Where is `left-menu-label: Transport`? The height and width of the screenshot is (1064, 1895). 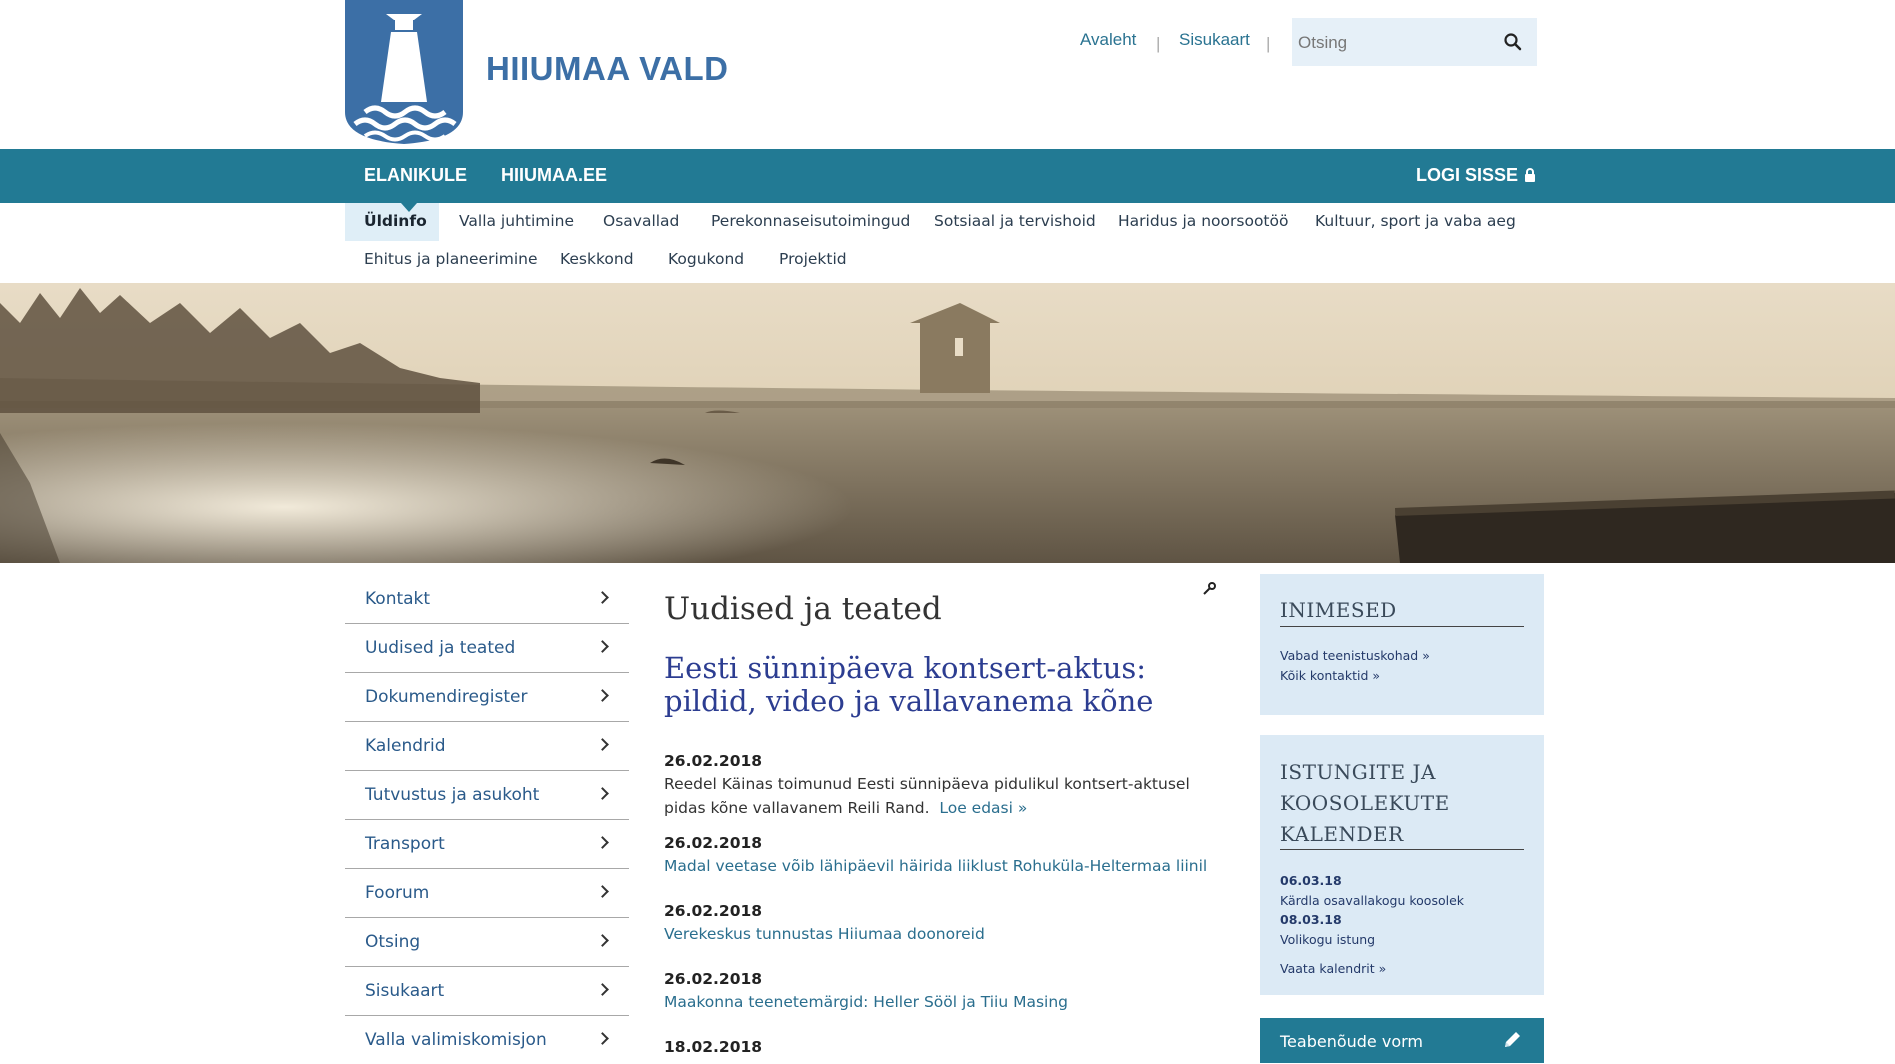 left-menu-label: Transport is located at coordinates (405, 844).